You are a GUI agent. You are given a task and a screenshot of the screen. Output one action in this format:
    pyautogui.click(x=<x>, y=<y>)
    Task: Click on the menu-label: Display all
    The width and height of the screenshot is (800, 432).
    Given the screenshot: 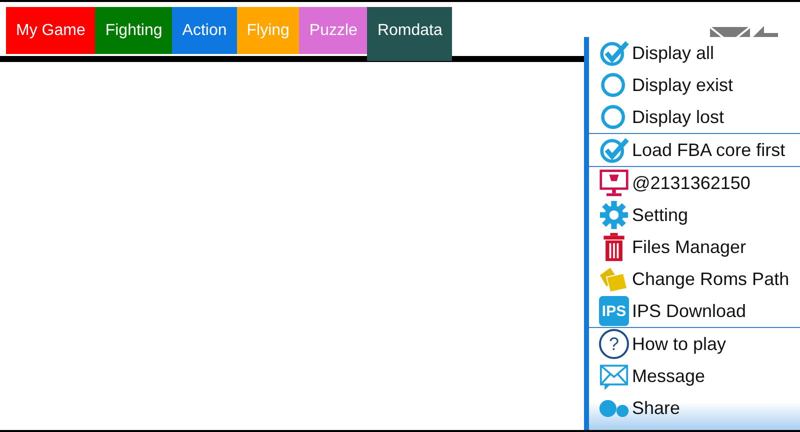 What is the action you would take?
    pyautogui.click(x=673, y=53)
    